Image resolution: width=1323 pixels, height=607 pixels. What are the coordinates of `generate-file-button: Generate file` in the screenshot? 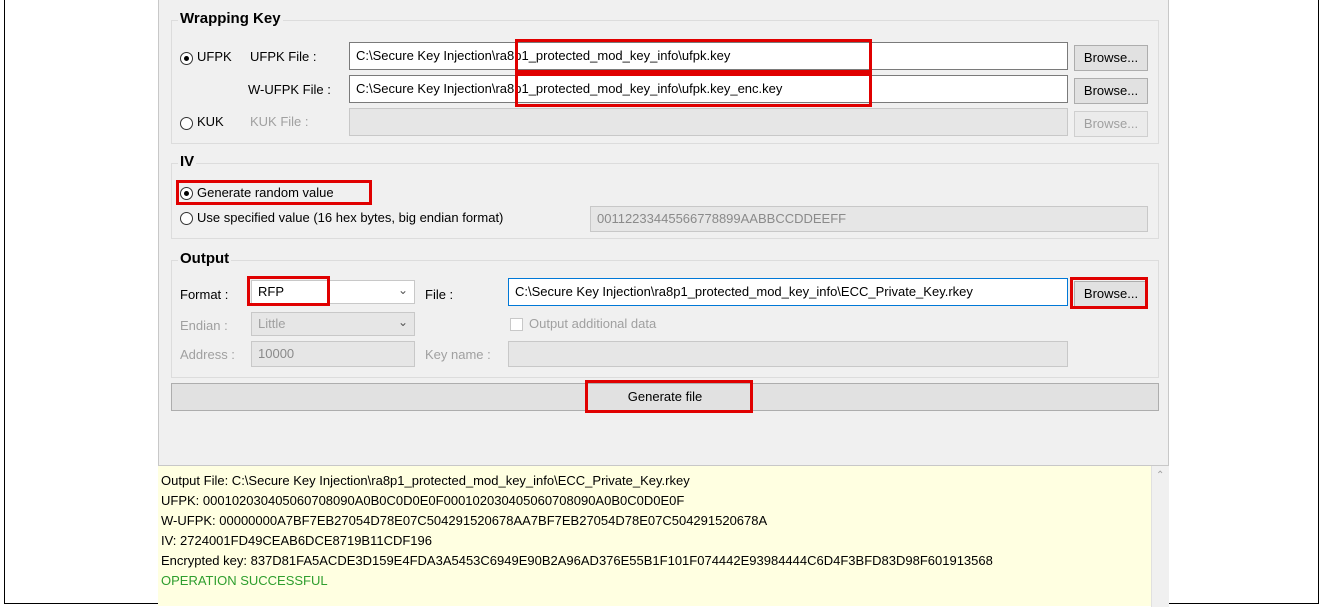 It's located at (665, 397).